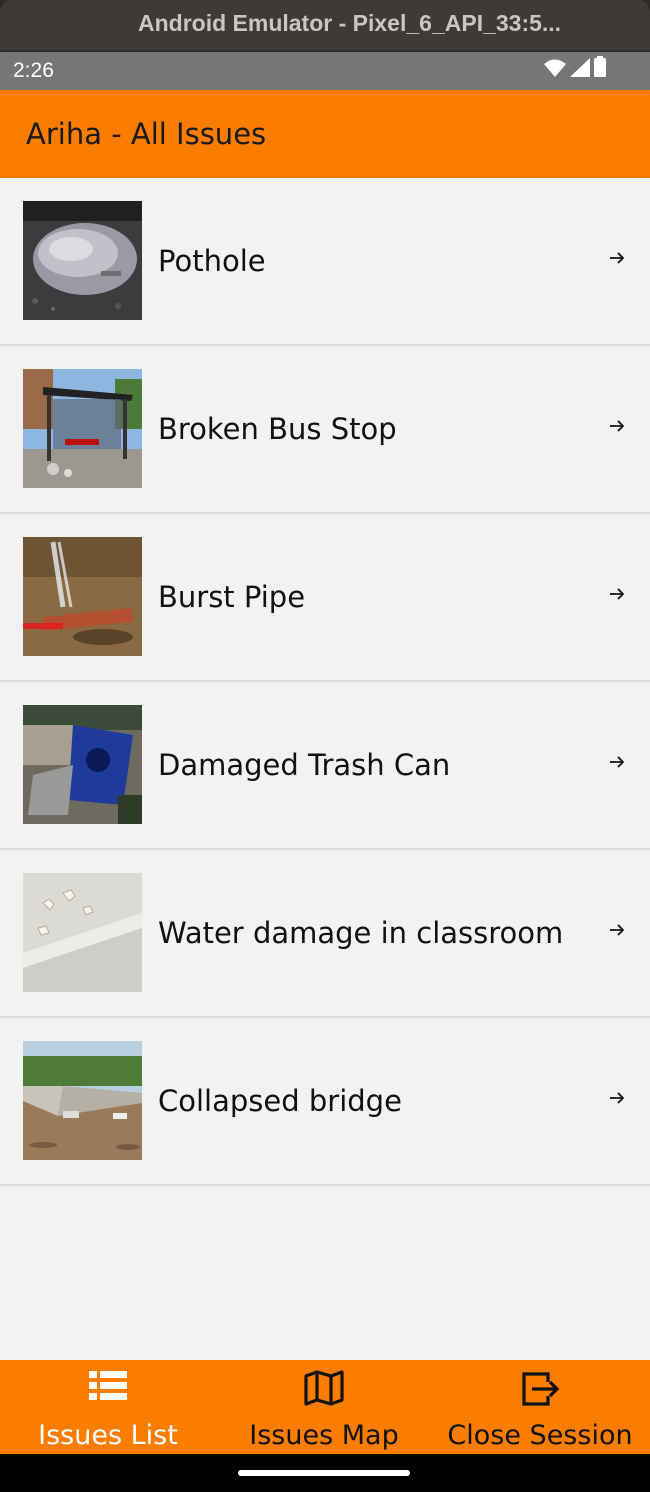  I want to click on issue-row-damaged-trash-can: Damaged Trash Can, so click(325, 766).